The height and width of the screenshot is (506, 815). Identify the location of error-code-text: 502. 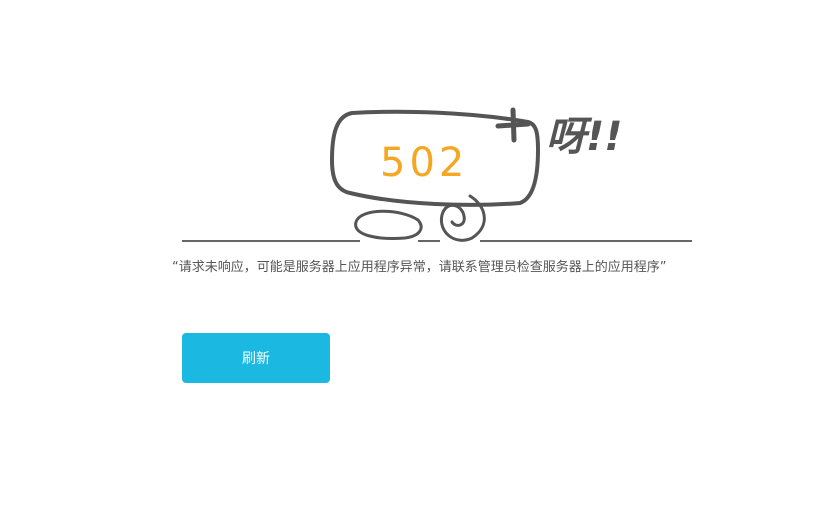
(424, 163).